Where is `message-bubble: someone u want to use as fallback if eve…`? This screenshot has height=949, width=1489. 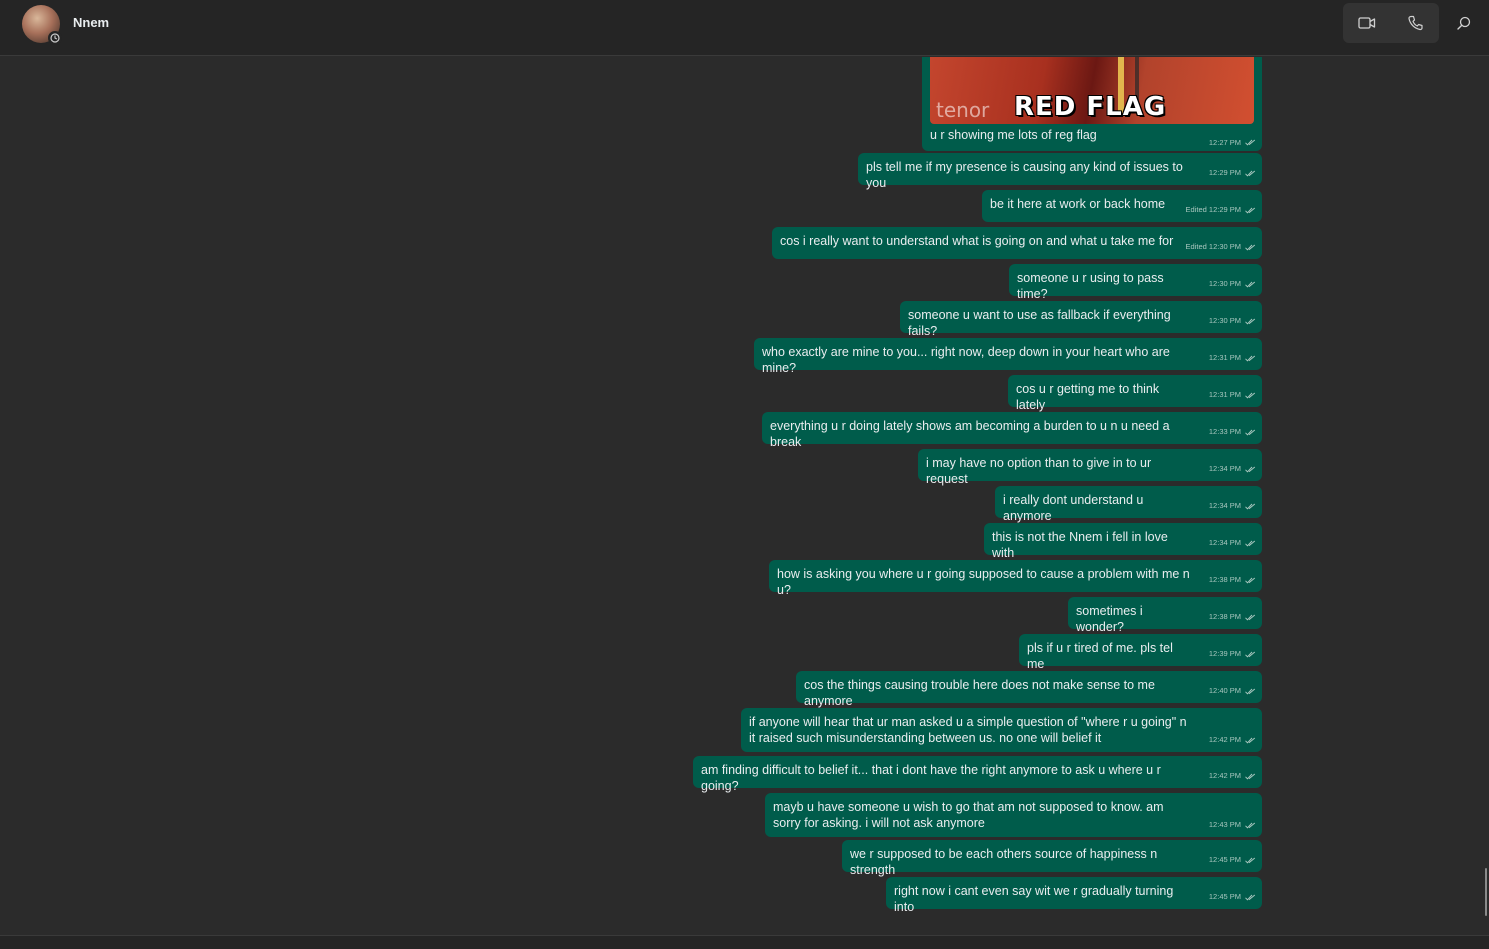
message-bubble: someone u want to use as fallback if eve… is located at coordinates (1081, 319).